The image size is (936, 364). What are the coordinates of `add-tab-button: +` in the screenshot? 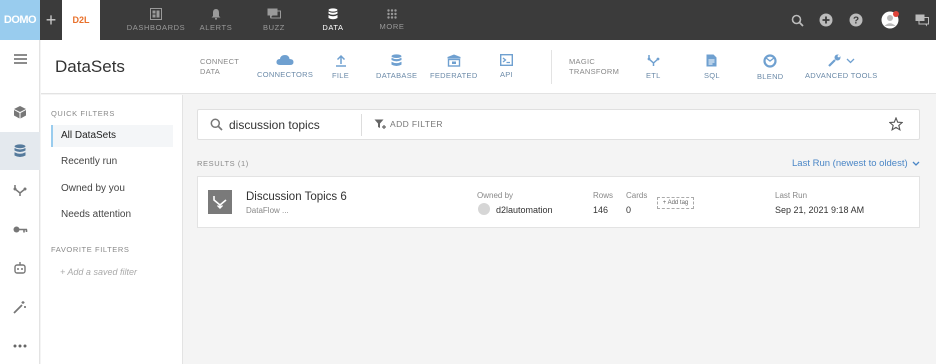 It's located at (51, 20).